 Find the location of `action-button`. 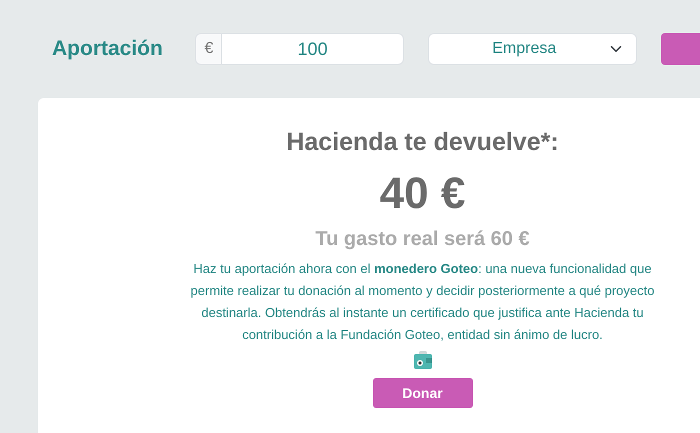

action-button is located at coordinates (680, 49).